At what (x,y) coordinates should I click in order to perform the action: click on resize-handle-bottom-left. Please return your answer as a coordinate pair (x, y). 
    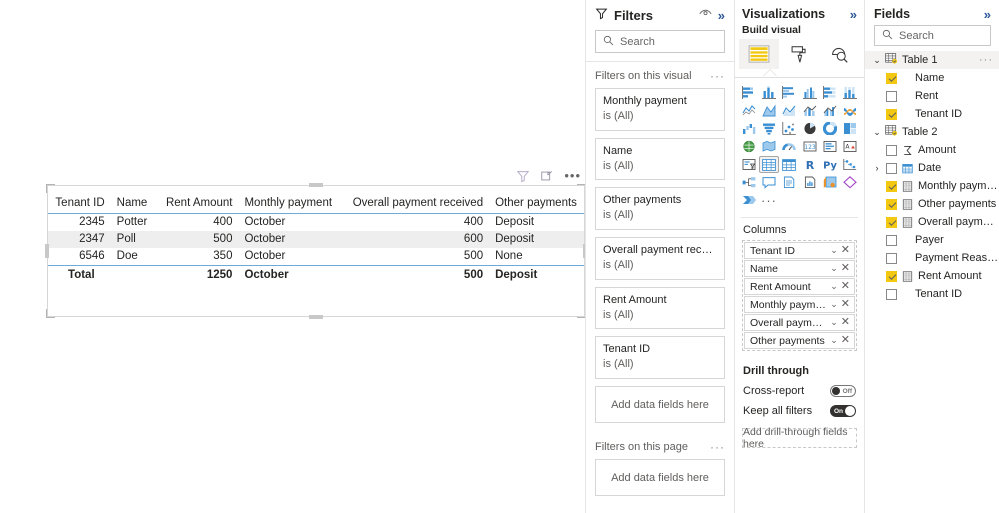
    Looking at the image, I should click on (50, 313).